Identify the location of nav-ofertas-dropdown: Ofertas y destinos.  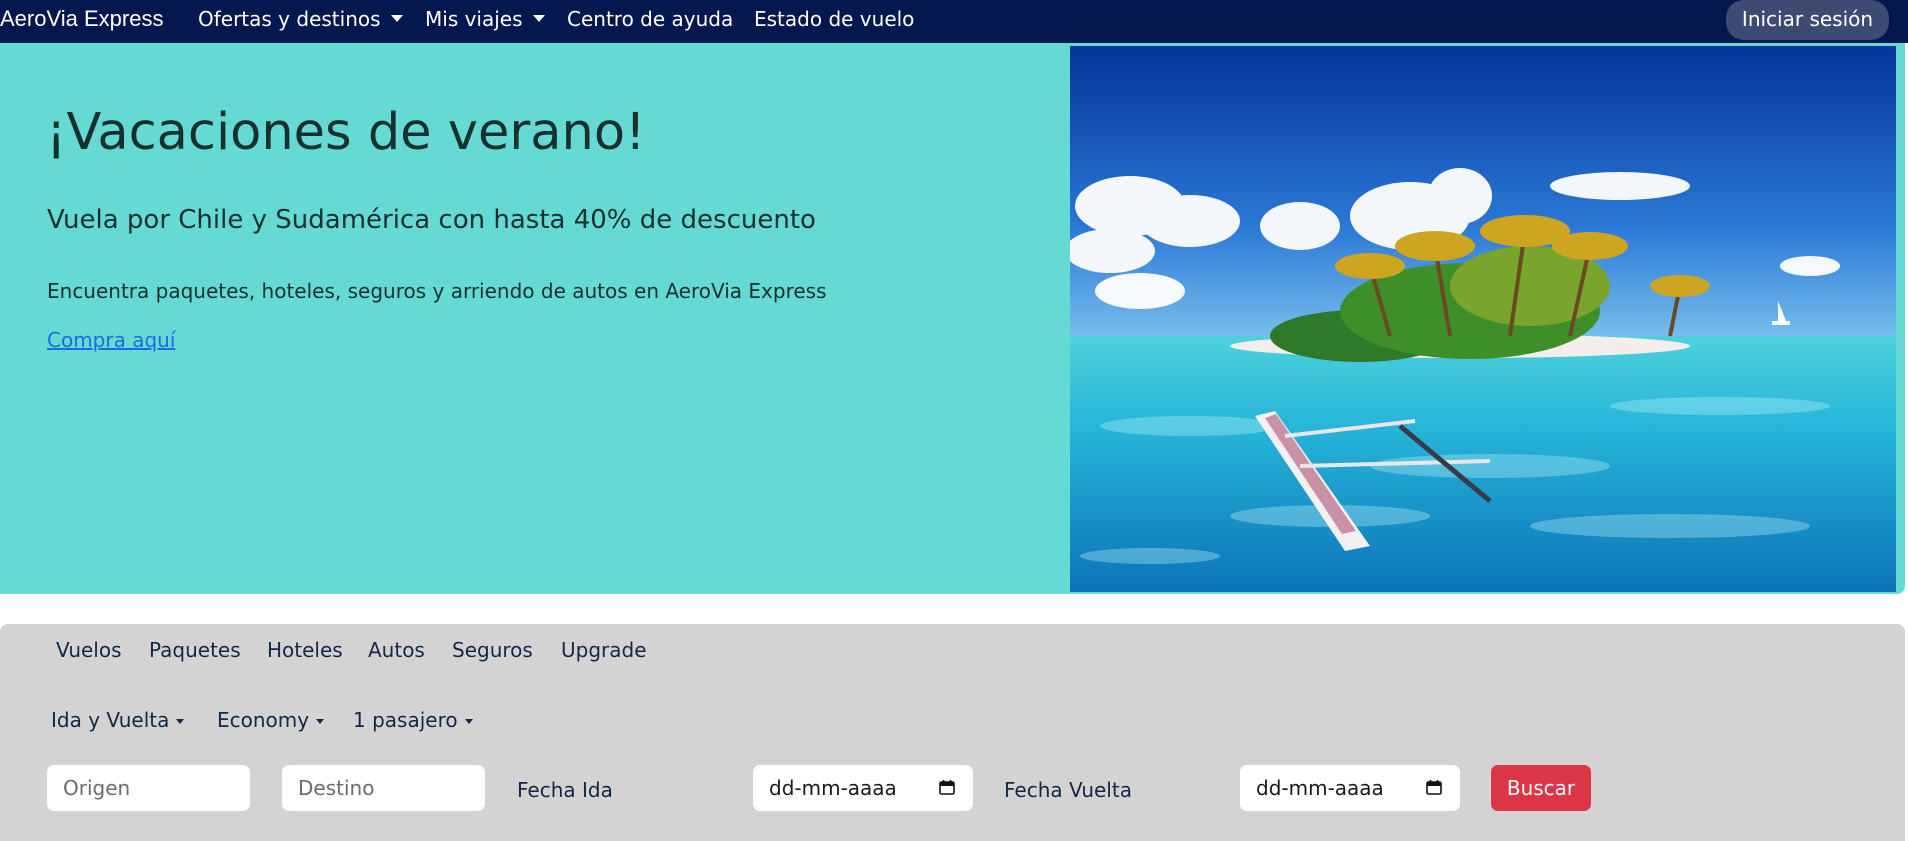
(300, 19).